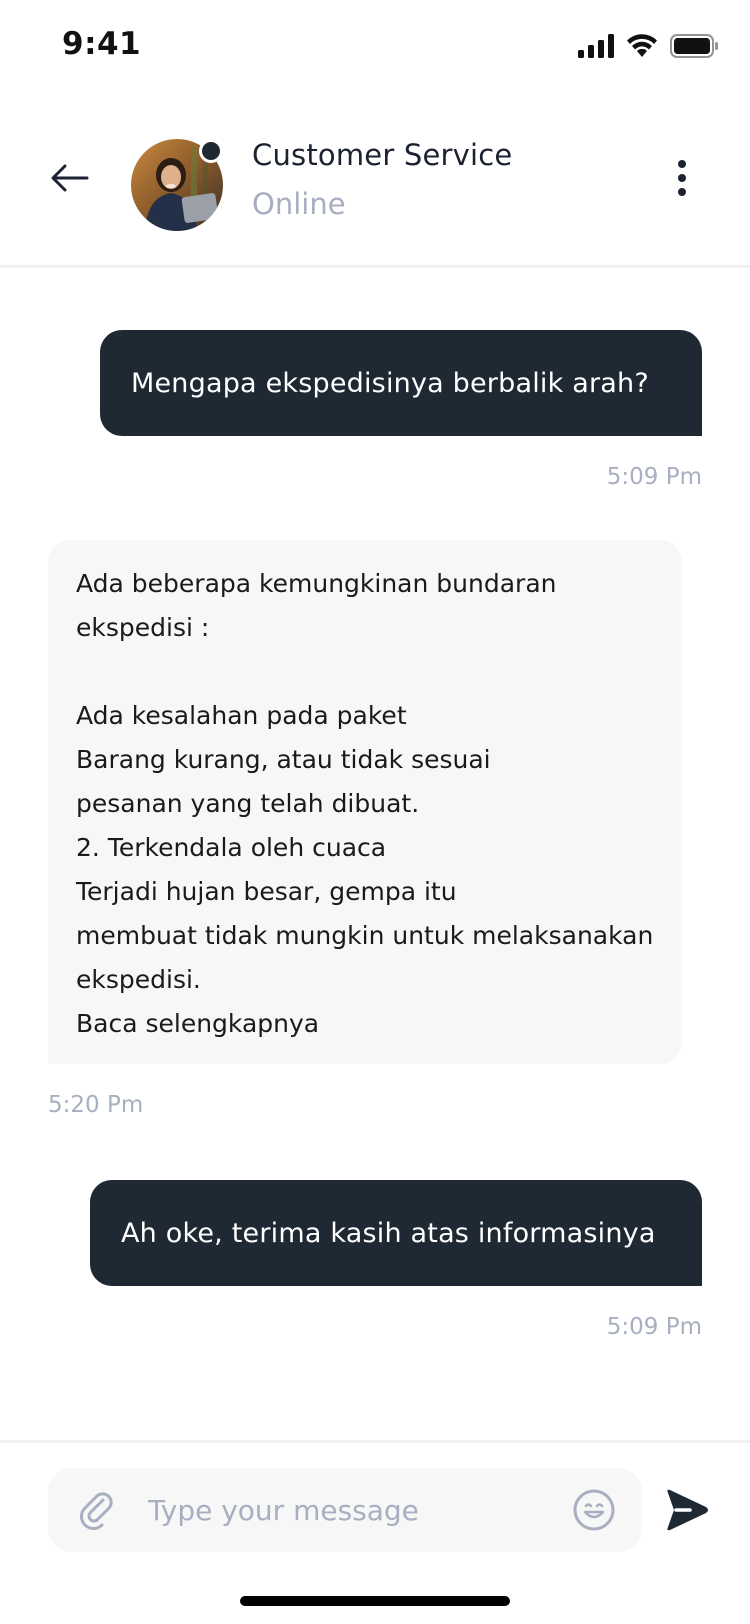  I want to click on attach-button, so click(98, 1510).